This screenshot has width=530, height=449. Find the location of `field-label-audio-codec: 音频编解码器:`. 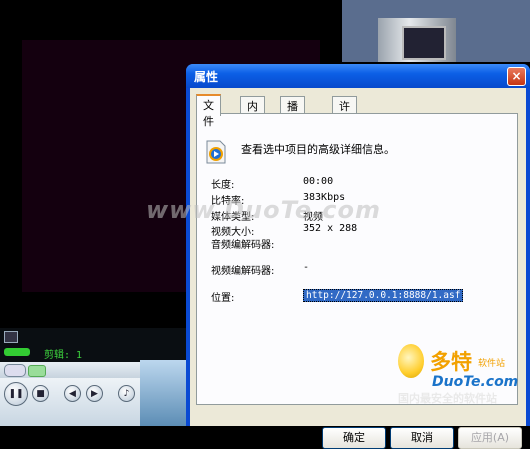

field-label-audio-codec: 音频编解码器: is located at coordinates (243, 245).